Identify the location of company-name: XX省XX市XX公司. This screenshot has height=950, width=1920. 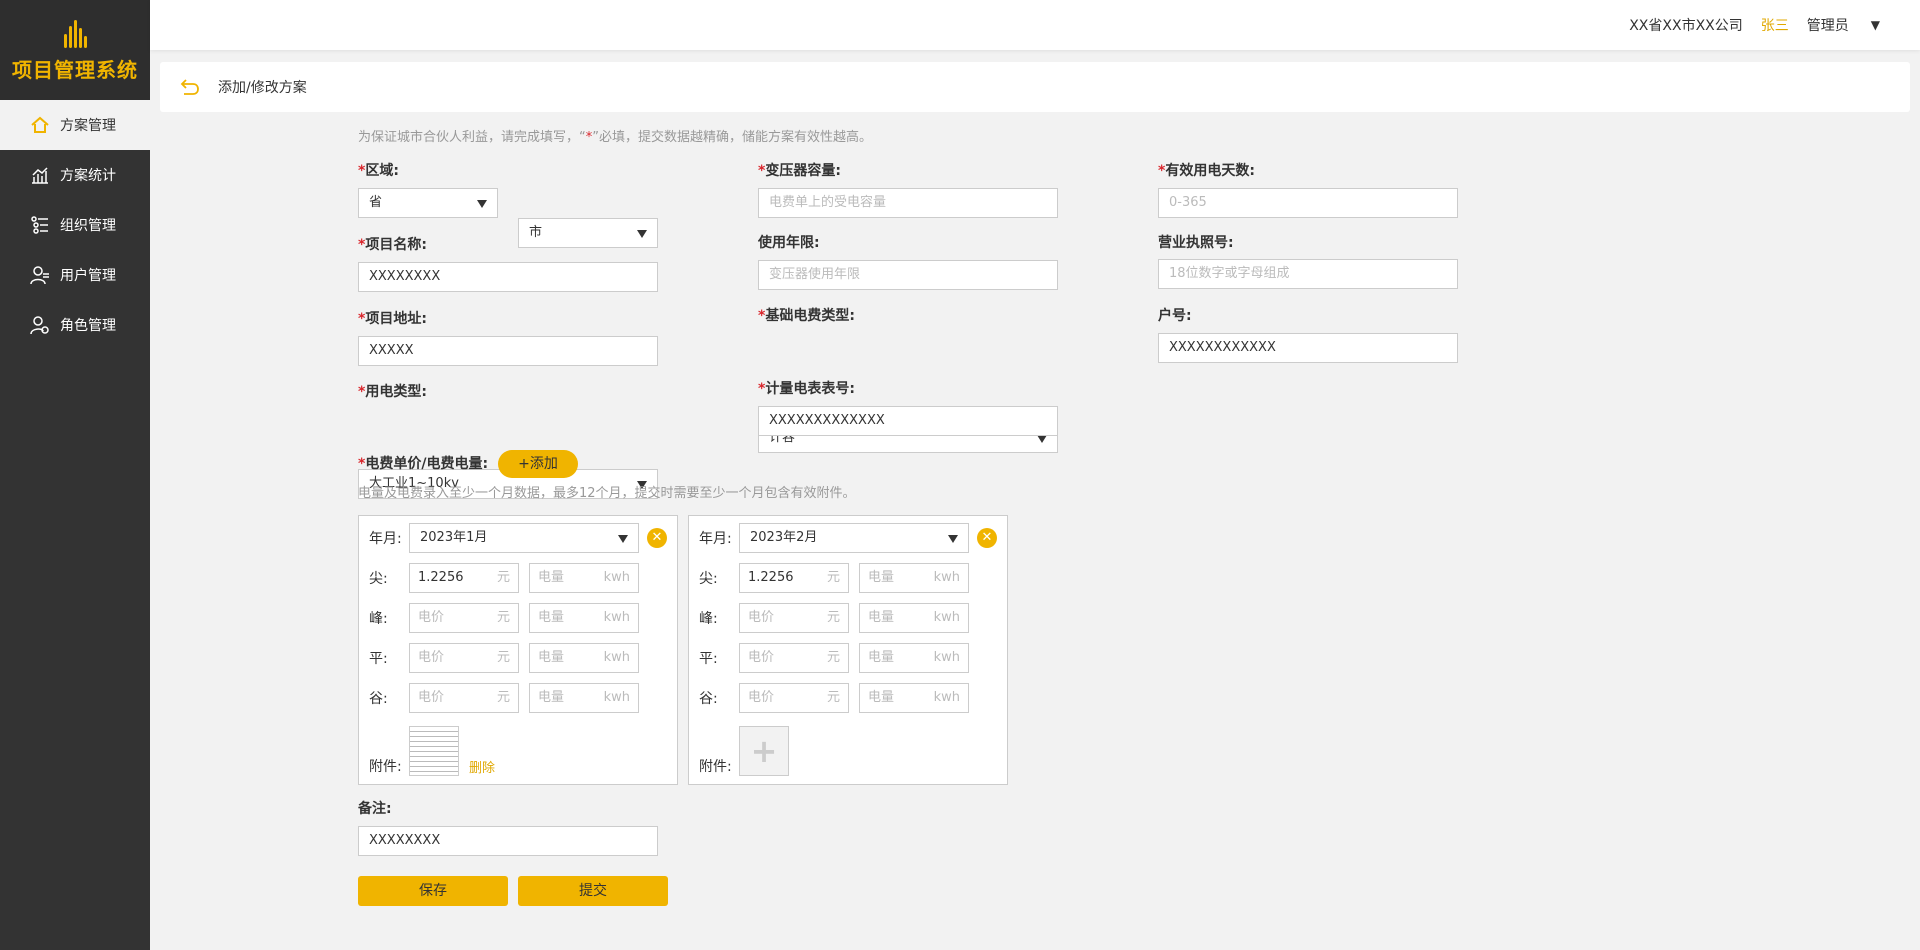
(1686, 26).